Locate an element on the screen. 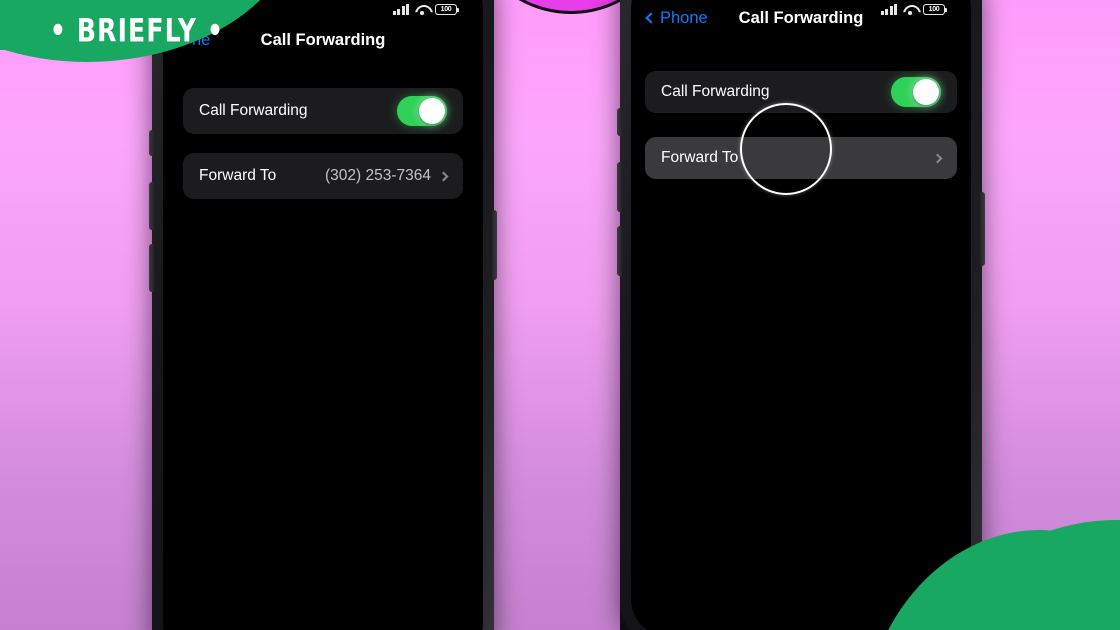 The width and height of the screenshot is (1120, 630). nav-bar-right: Phone Call Forwarding is located at coordinates (801, 18).